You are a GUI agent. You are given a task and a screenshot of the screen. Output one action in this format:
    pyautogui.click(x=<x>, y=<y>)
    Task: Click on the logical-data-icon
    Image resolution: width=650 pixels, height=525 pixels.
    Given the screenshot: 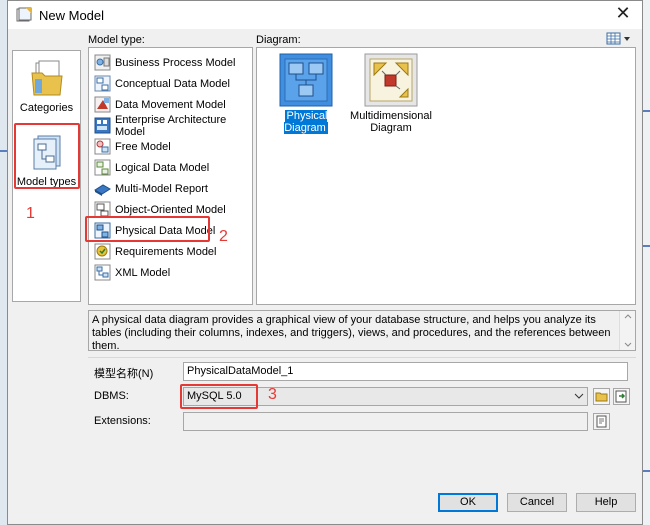 What is the action you would take?
    pyautogui.click(x=102, y=167)
    